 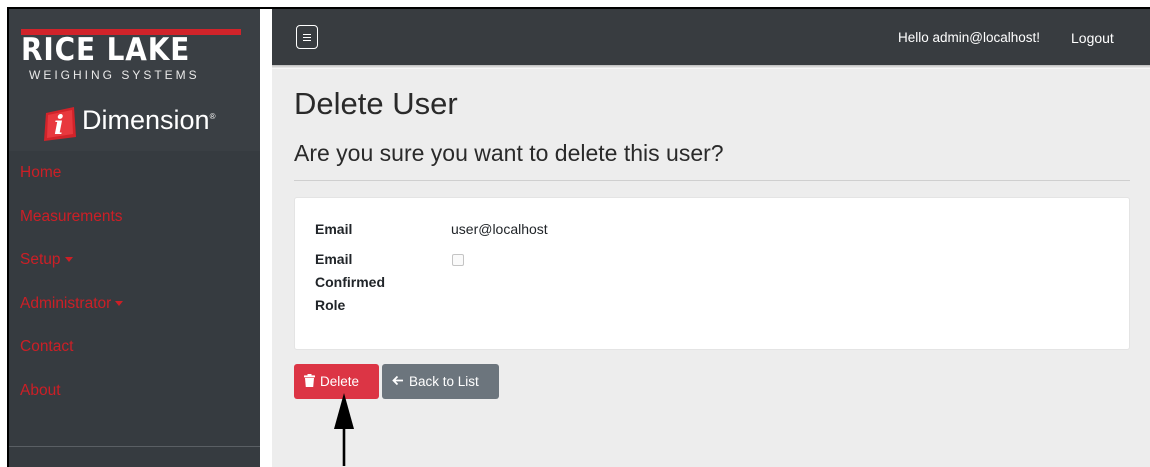 I want to click on sidebar-item-label: Measurements, so click(x=71, y=216).